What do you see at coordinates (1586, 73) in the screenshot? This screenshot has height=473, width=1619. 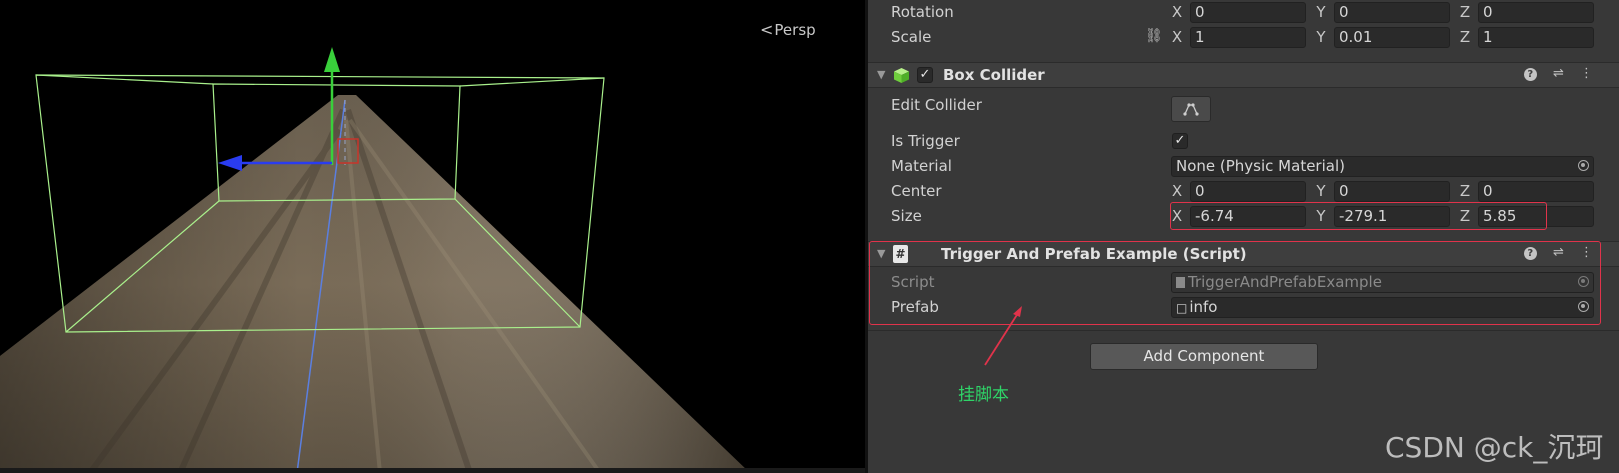 I see `kebab-menu-icon: ⋮` at bounding box center [1586, 73].